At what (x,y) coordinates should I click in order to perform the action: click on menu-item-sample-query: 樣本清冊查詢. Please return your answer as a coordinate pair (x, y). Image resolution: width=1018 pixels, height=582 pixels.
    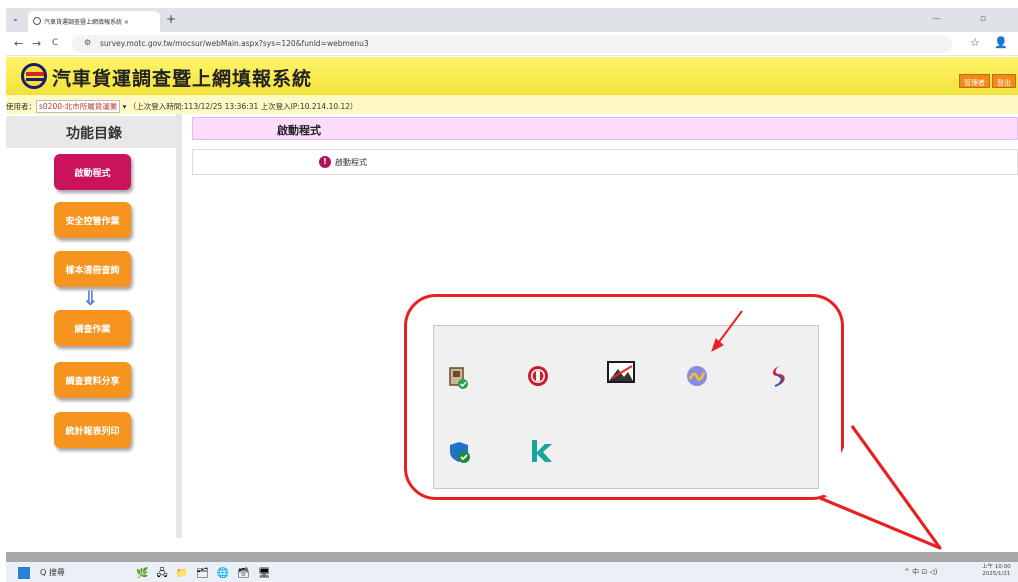
    Looking at the image, I should click on (92, 269).